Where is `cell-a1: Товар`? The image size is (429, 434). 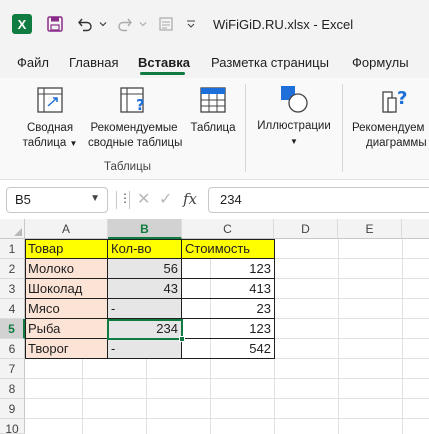 cell-a1: Товар is located at coordinates (66, 249).